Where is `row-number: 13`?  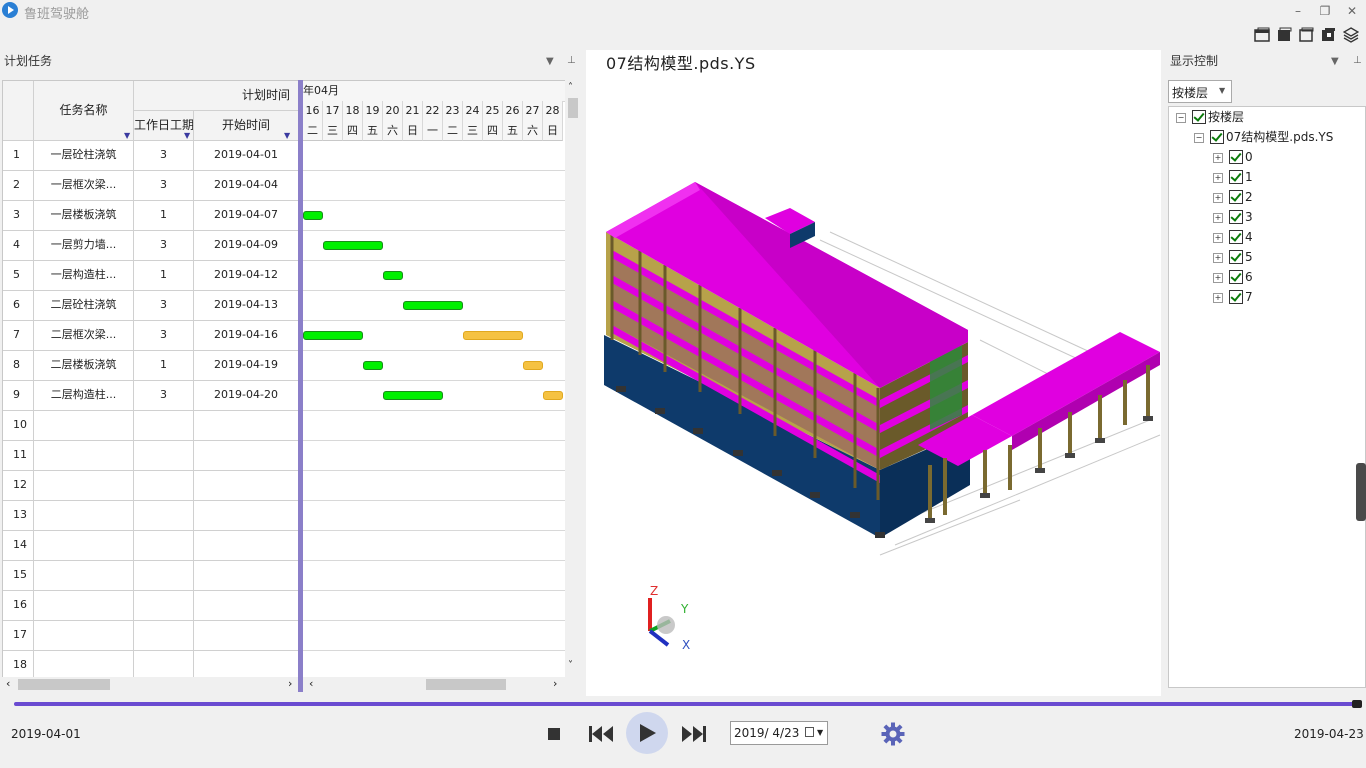 row-number: 13 is located at coordinates (18, 516).